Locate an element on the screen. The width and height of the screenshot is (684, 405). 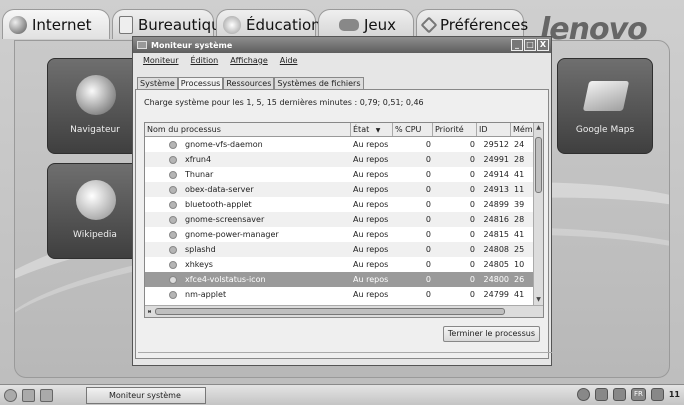
table-row: xfrun4 Au repos 0 0 24991 28 is located at coordinates (340, 159).